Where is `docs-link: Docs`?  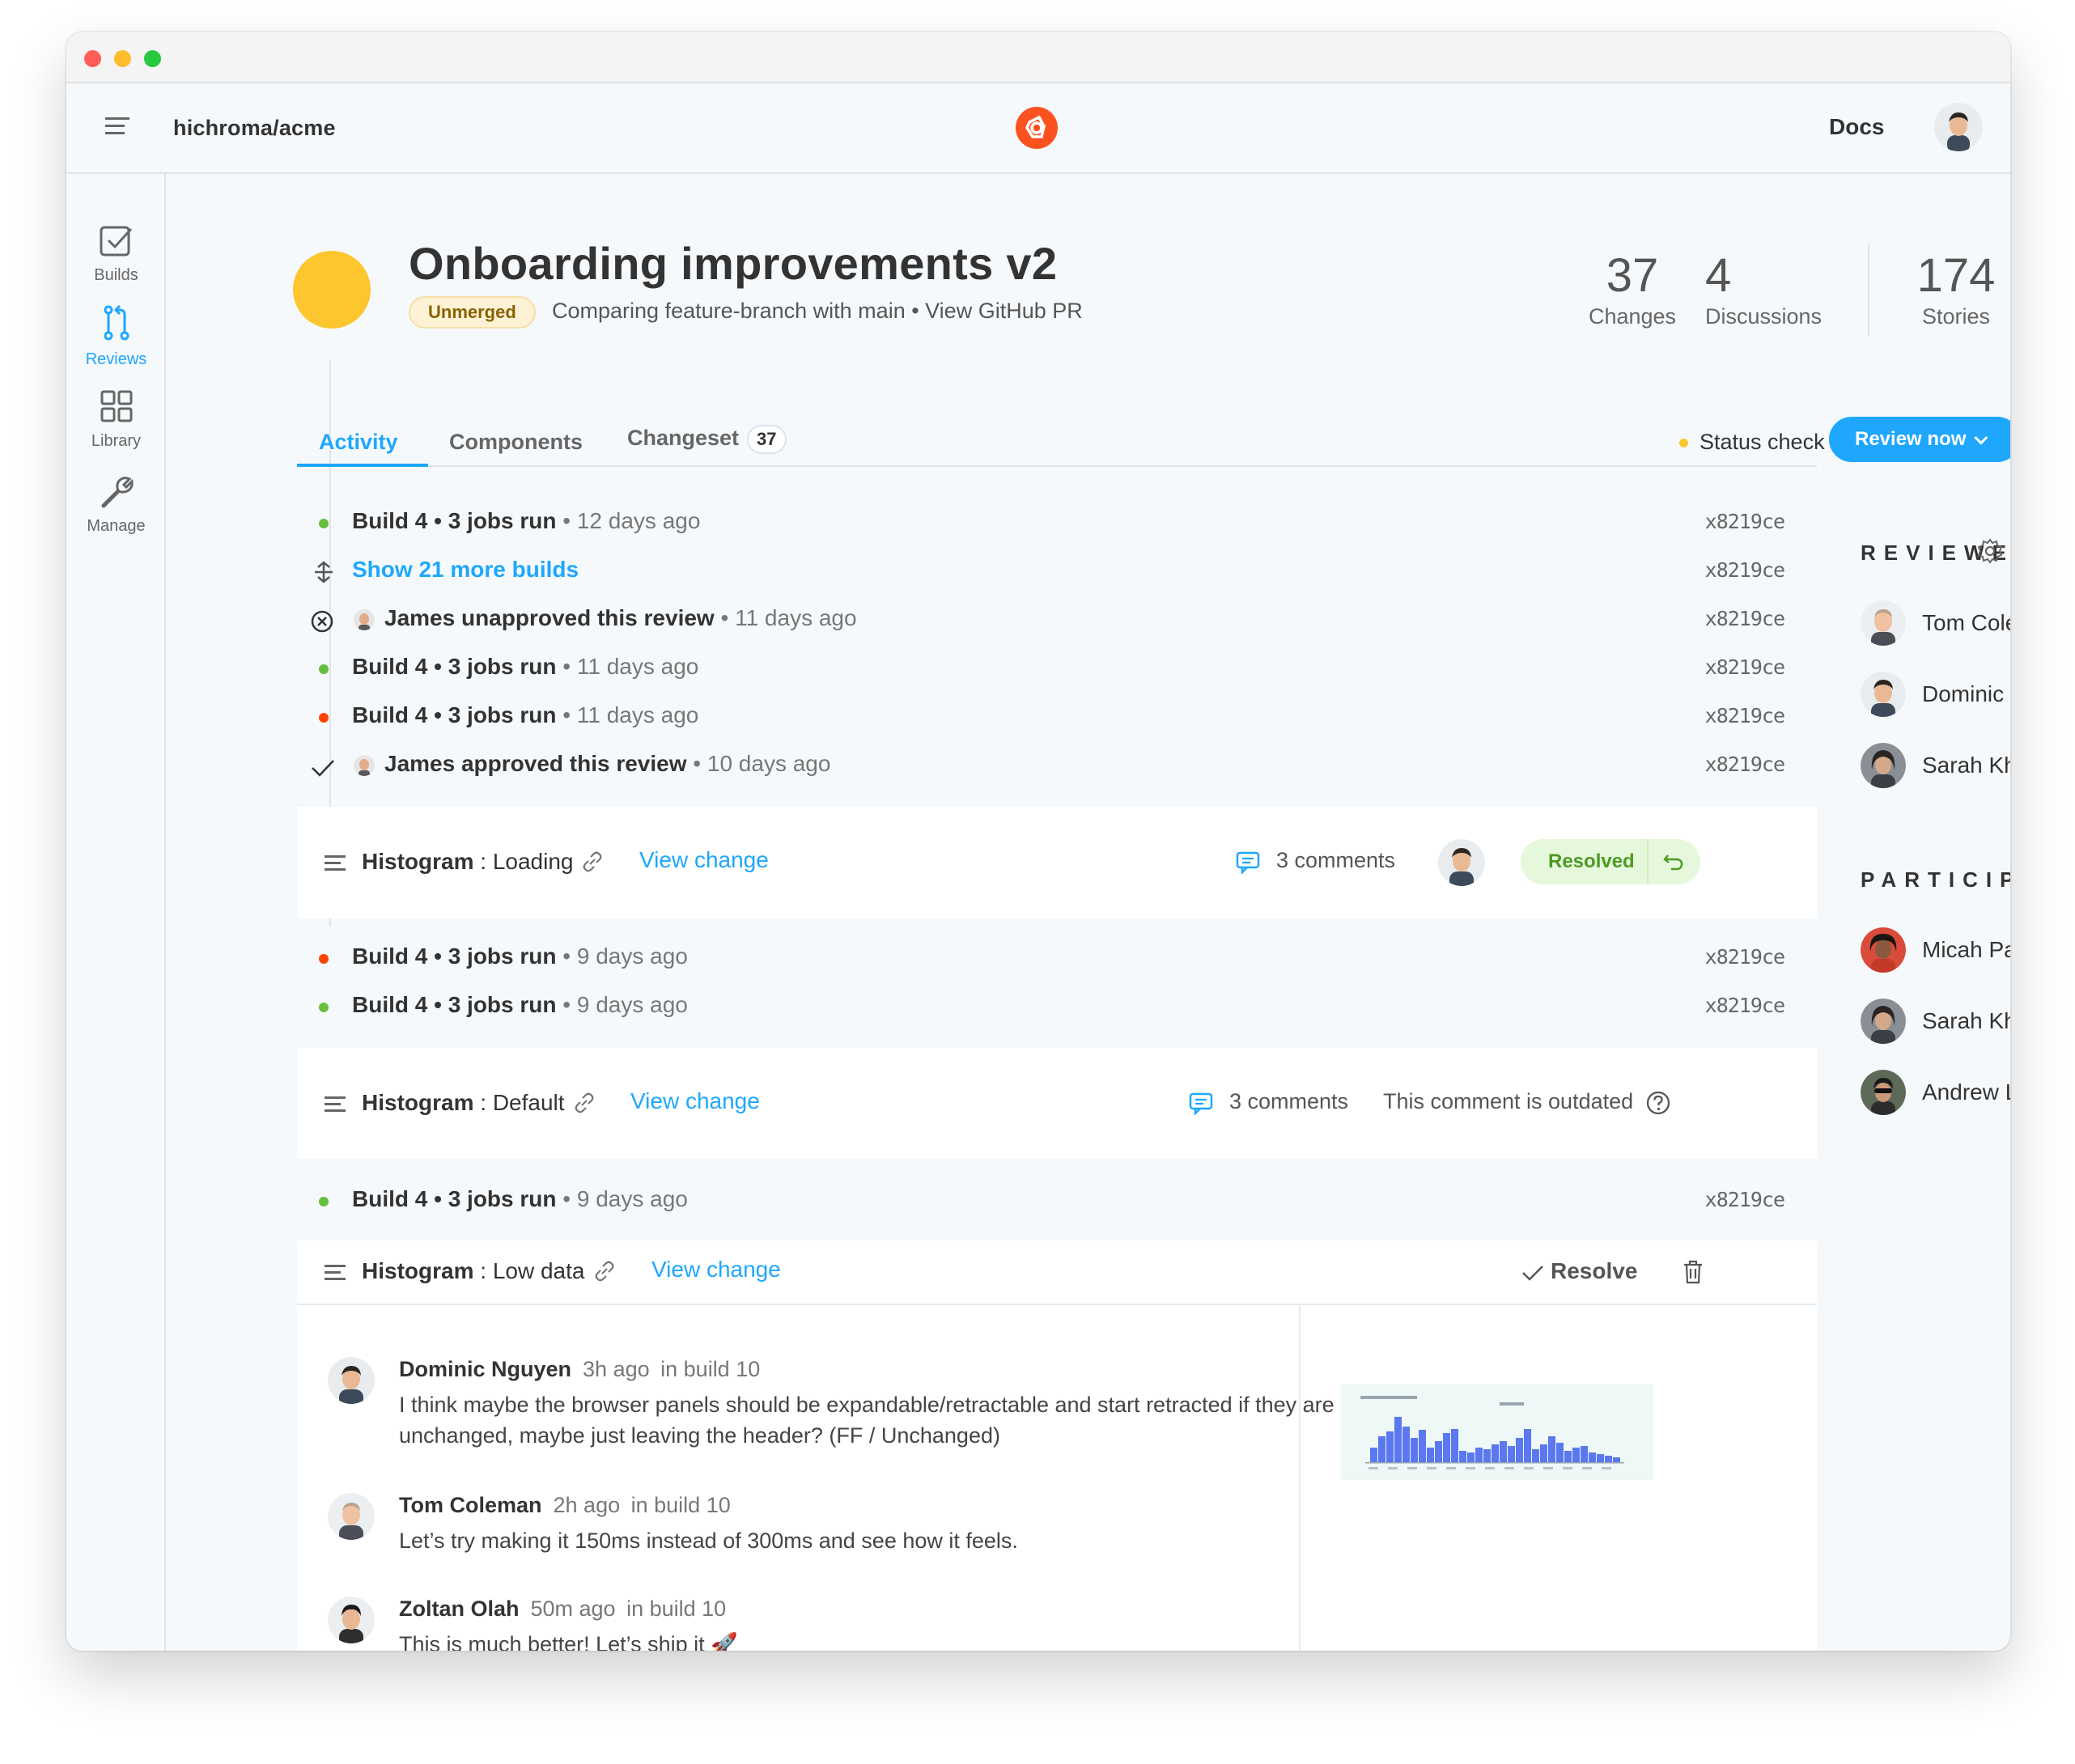
docs-link: Docs is located at coordinates (1856, 127).